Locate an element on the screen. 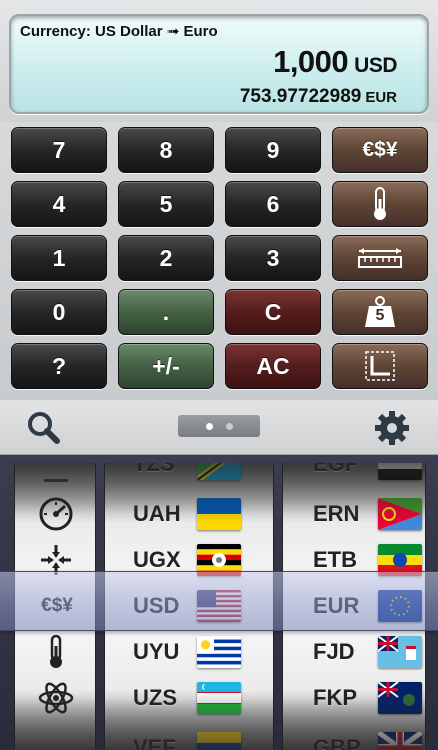 The height and width of the screenshot is (750, 438). toolbar is located at coordinates (219, 427).